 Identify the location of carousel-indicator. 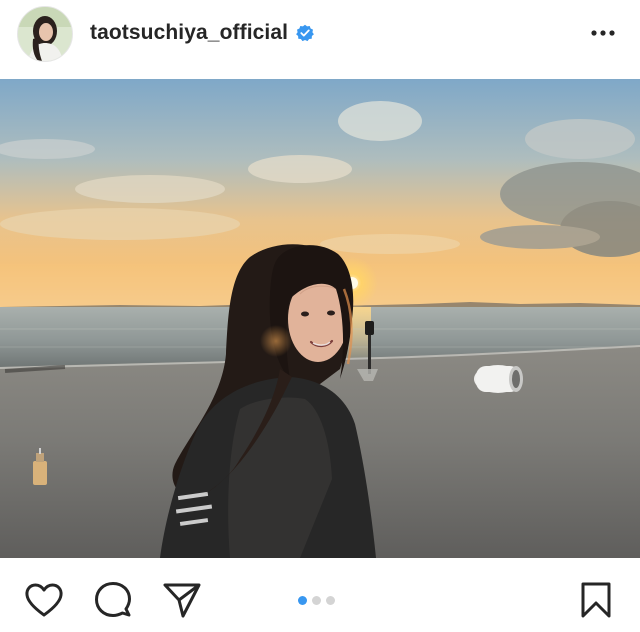
(316, 600).